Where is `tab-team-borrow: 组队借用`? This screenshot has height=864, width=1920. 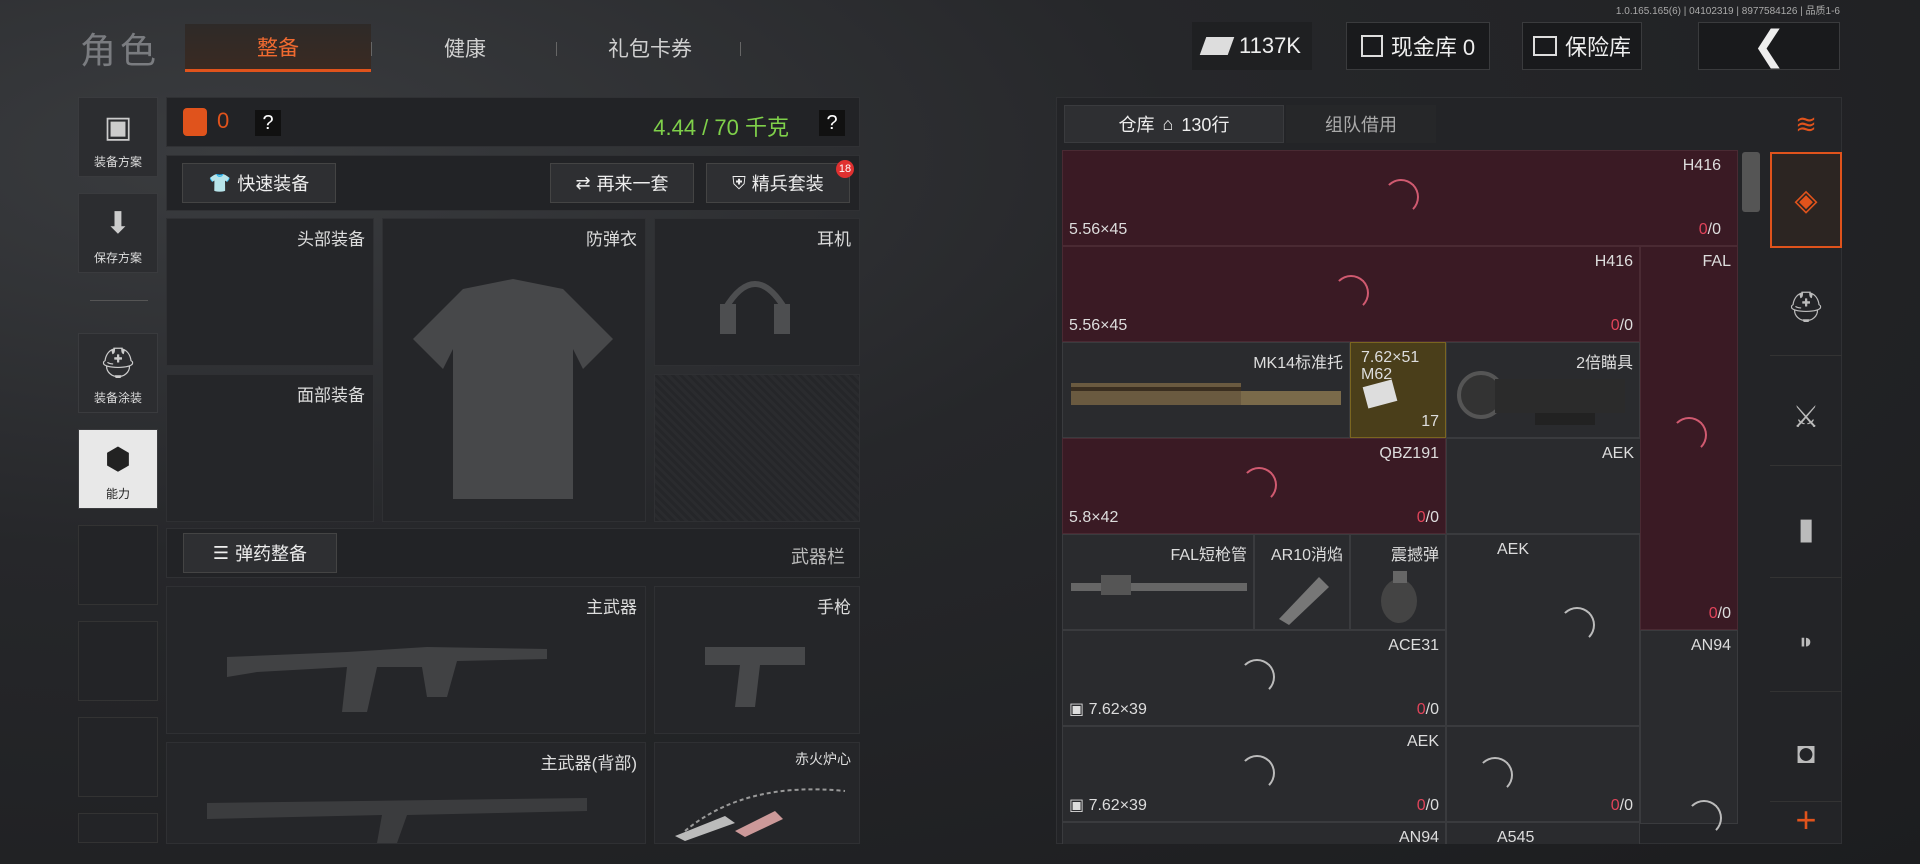
tab-team-borrow: 组队借用 is located at coordinates (1361, 124).